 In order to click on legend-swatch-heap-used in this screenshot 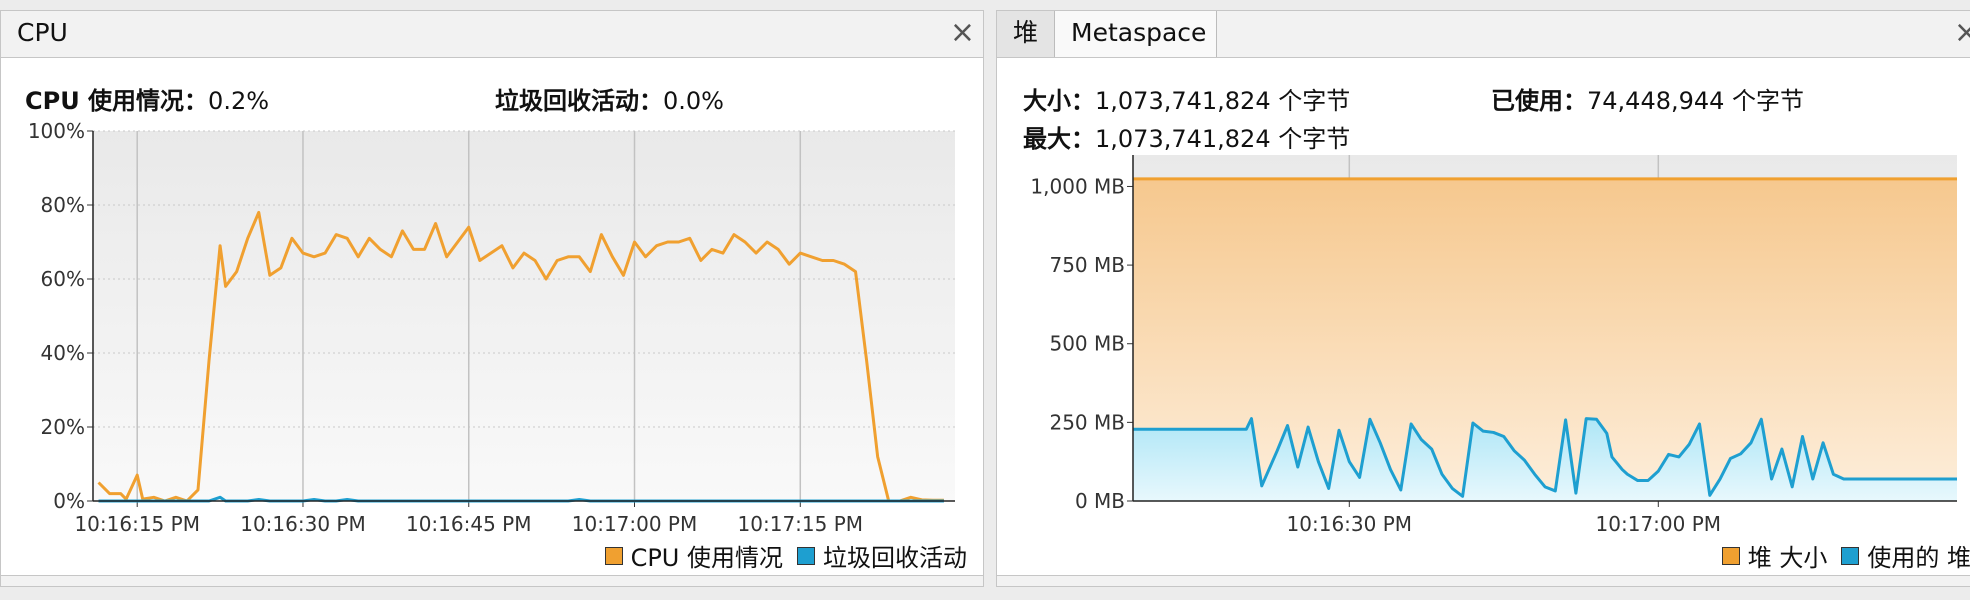, I will do `click(1850, 555)`.